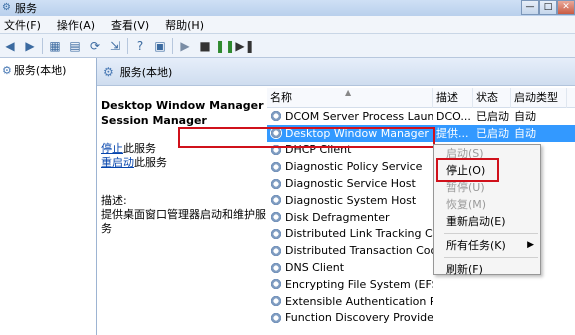  Describe the element at coordinates (492, 97) in the screenshot. I see `column-header-status: 状态` at that location.